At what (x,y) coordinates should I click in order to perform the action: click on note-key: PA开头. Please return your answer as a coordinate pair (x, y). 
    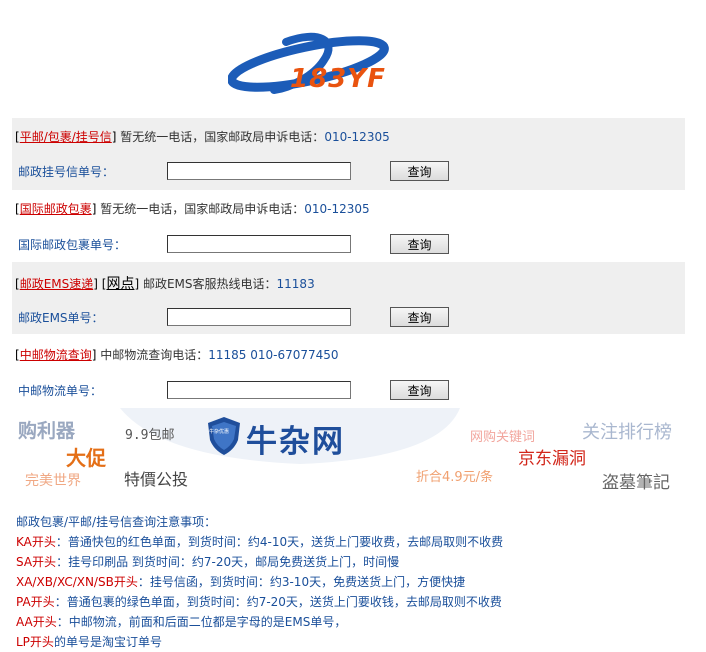
    Looking at the image, I should click on (35, 602).